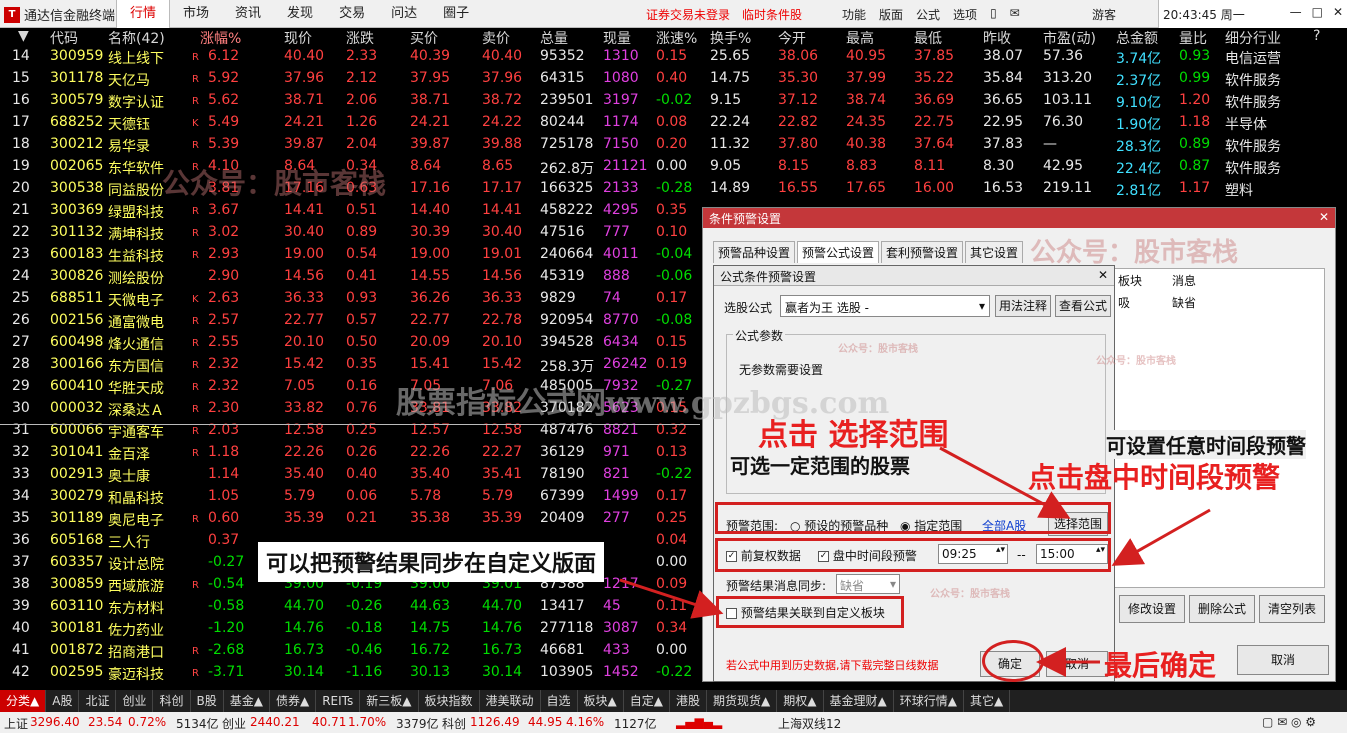  Describe the element at coordinates (601, 701) in the screenshot. I see `block-tab-13: 板块▲` at that location.